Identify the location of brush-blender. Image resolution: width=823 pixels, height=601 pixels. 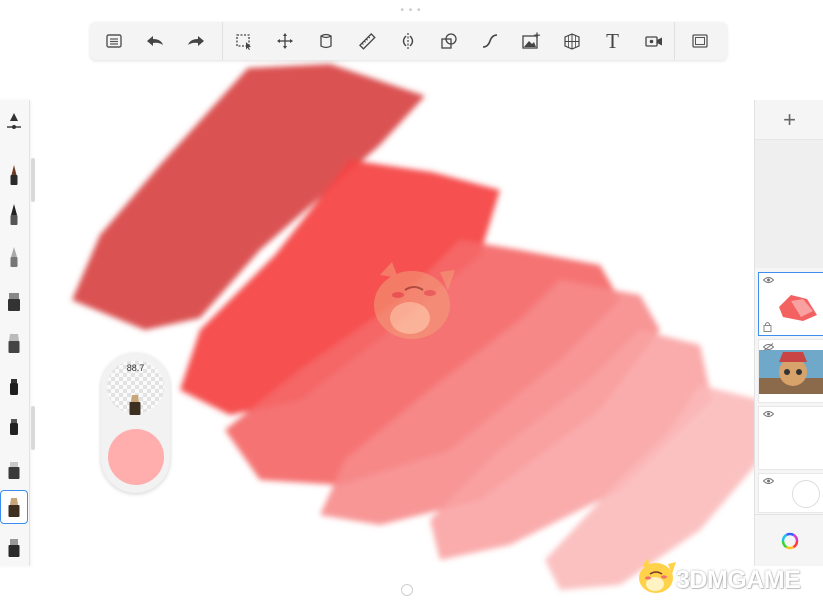
(14, 547).